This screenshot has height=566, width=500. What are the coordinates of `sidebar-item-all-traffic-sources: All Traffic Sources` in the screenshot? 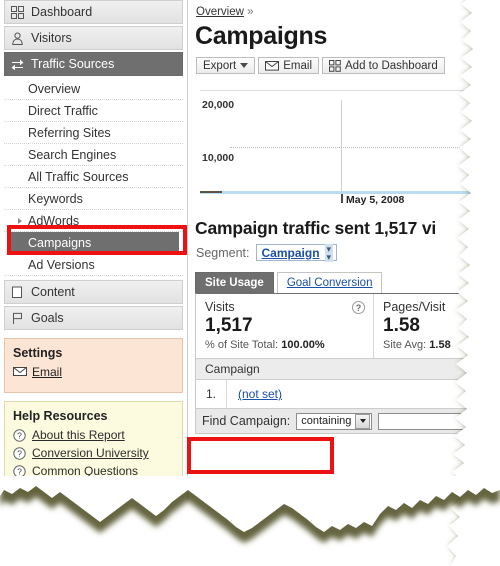 It's located at (93, 177).